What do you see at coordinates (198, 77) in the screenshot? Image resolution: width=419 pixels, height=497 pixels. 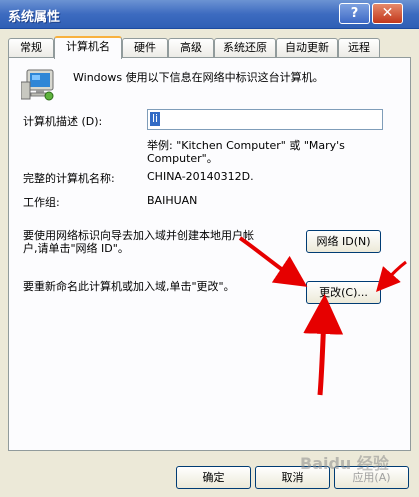 I see `intro-text: Windows 使用以下信息在网络中标识这台计算机。` at bounding box center [198, 77].